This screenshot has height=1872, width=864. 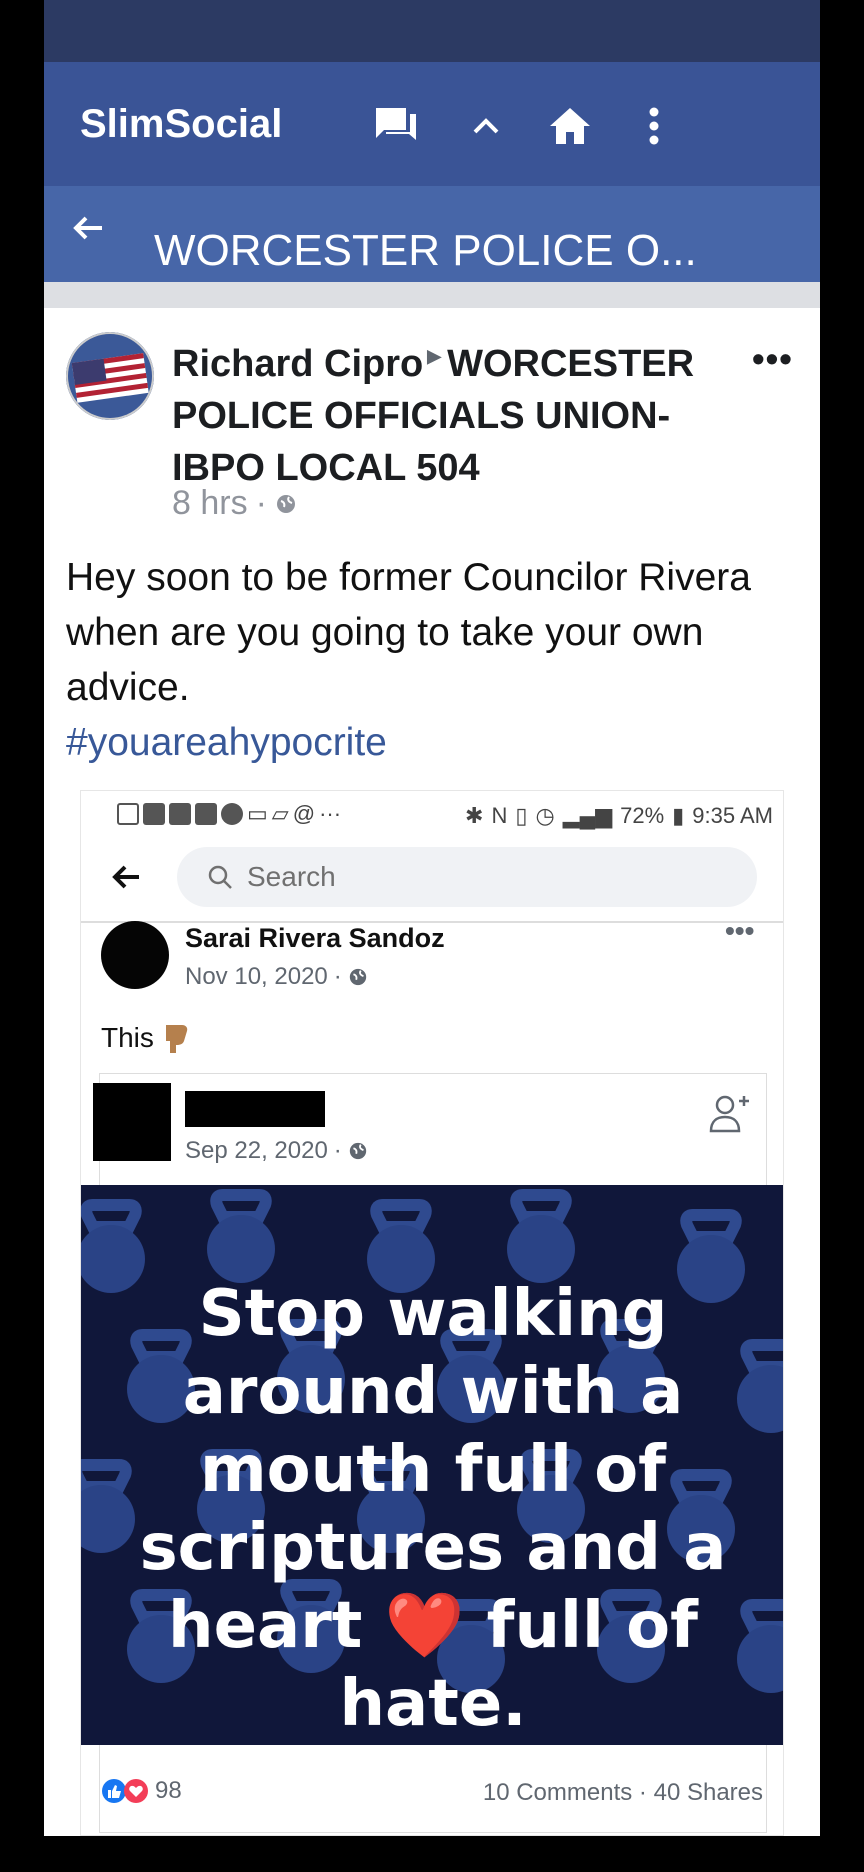 I want to click on post-stats: 10 Comments · 40 Shares, so click(x=623, y=1793).